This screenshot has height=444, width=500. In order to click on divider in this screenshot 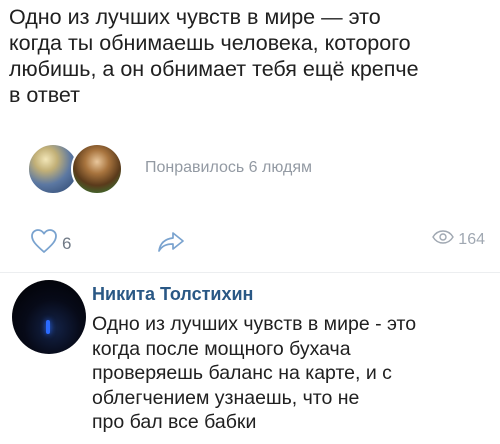, I will do `click(250, 272)`.